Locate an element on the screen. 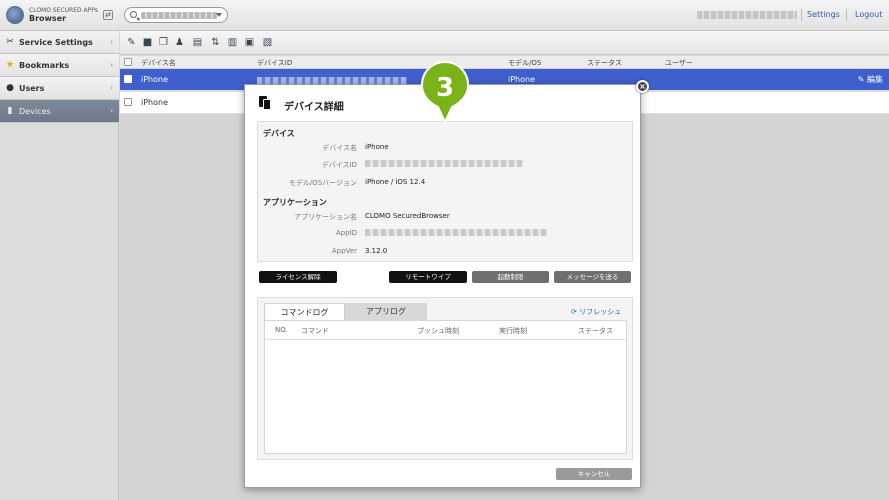 The image size is (889, 500). column-user: ユーザー is located at coordinates (679, 63).